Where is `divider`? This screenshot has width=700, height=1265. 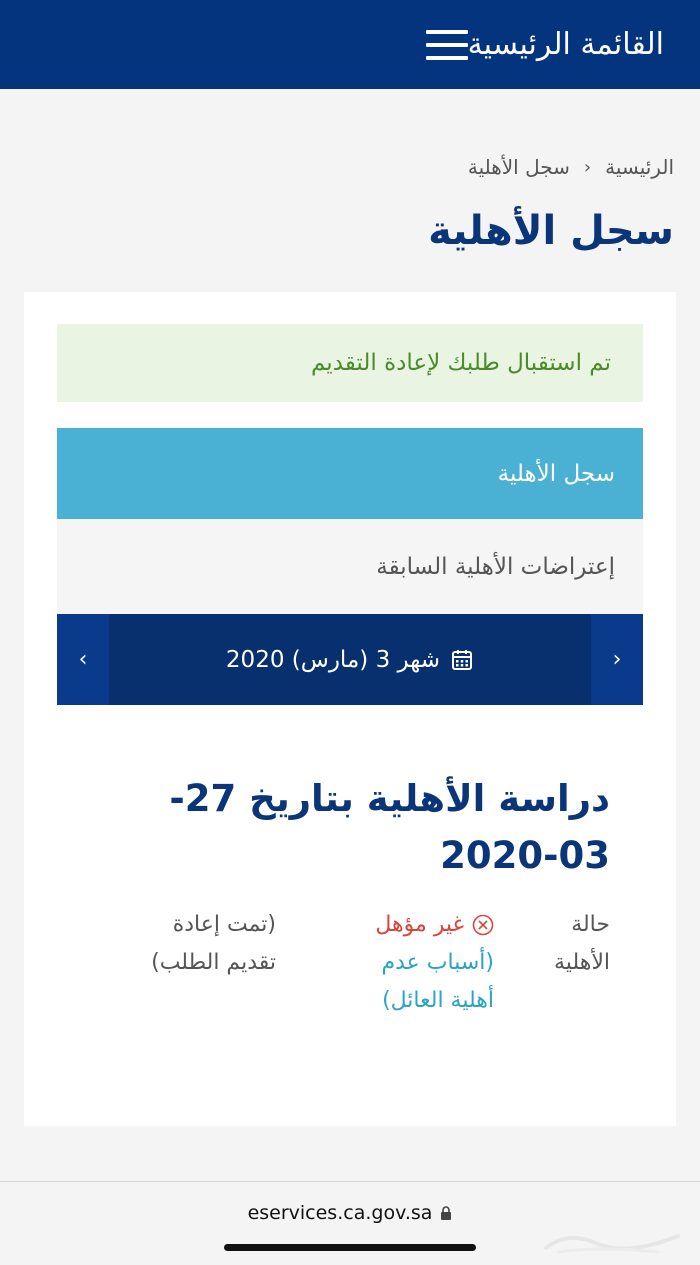
divider is located at coordinates (350, 1181).